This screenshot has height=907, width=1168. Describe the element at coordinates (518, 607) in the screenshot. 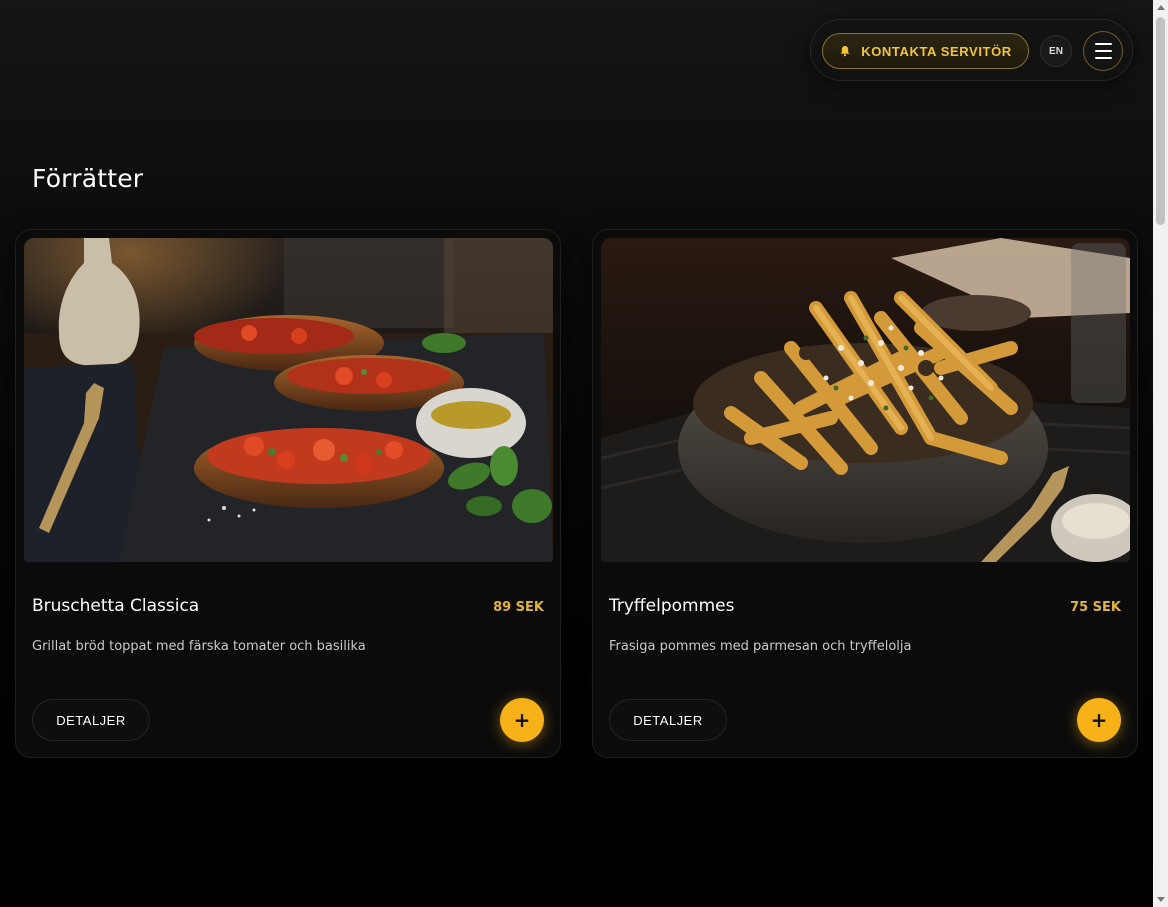

I see `item-price: 89 SEK` at that location.